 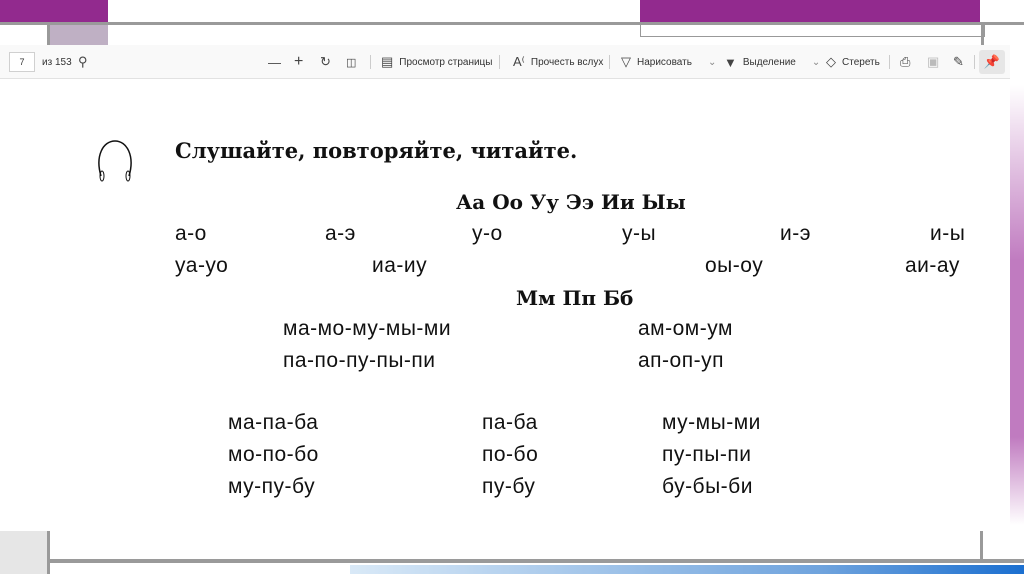 What do you see at coordinates (734, 265) in the screenshot?
I see `syllable: оы-оу` at bounding box center [734, 265].